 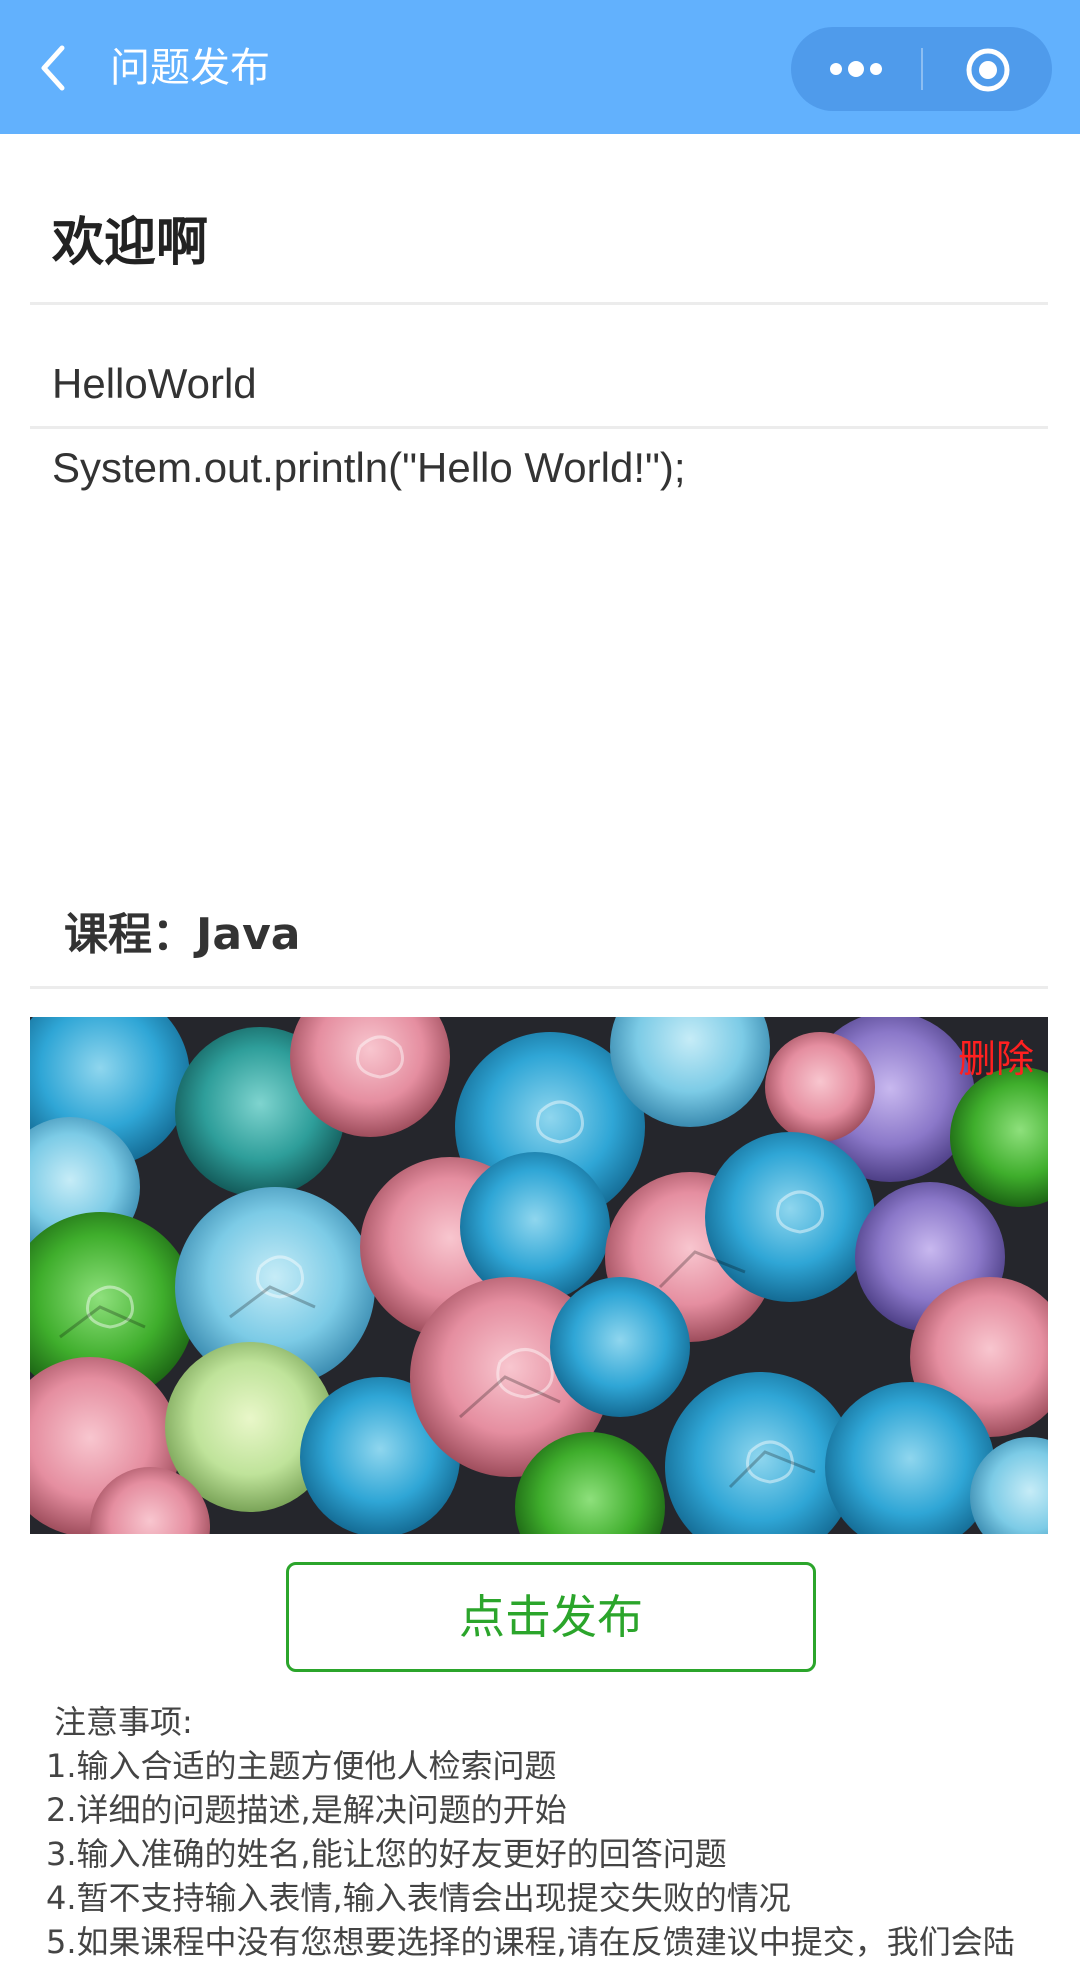 What do you see at coordinates (921, 69) in the screenshot?
I see `menu-capsule` at bounding box center [921, 69].